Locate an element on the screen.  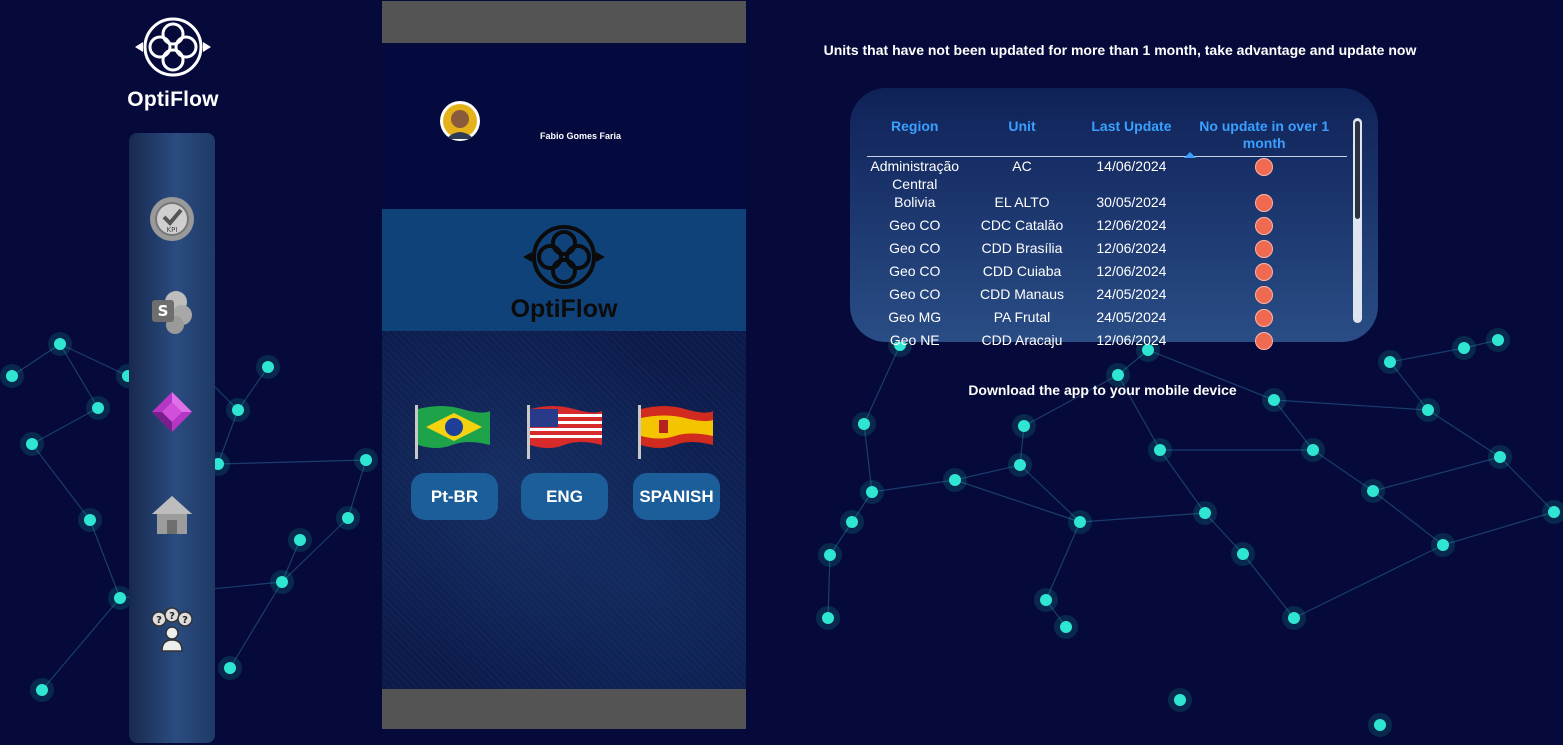
avatar is located at coordinates (460, 121).